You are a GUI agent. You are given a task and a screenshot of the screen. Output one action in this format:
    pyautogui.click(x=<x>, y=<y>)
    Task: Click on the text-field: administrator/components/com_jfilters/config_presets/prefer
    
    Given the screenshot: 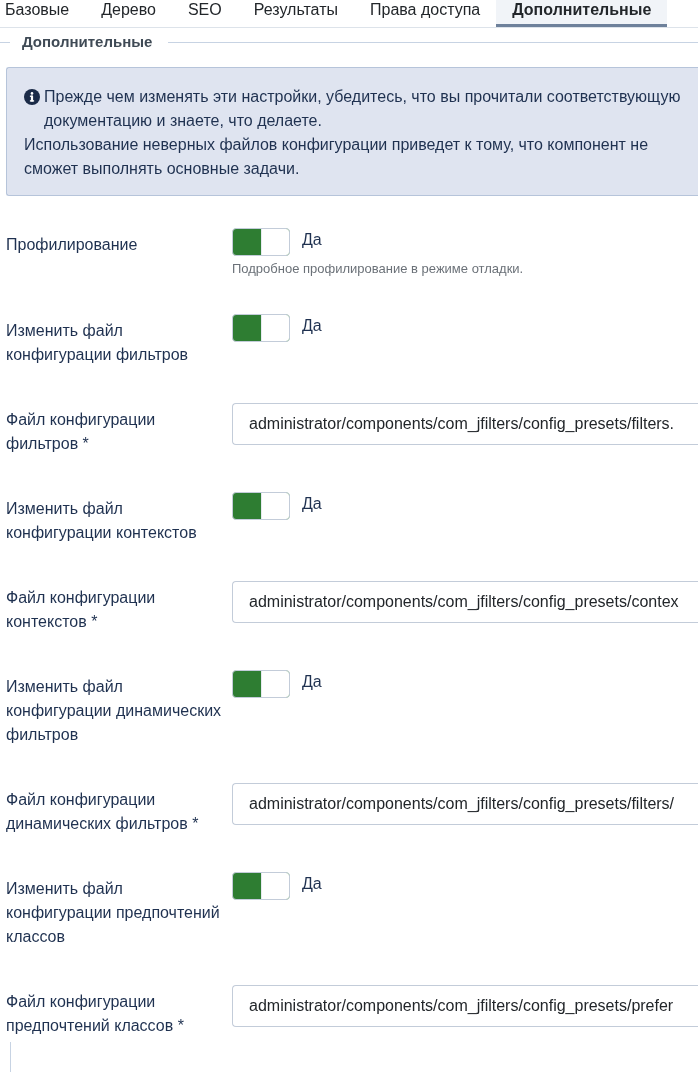 What is the action you would take?
    pyautogui.click(x=465, y=1006)
    